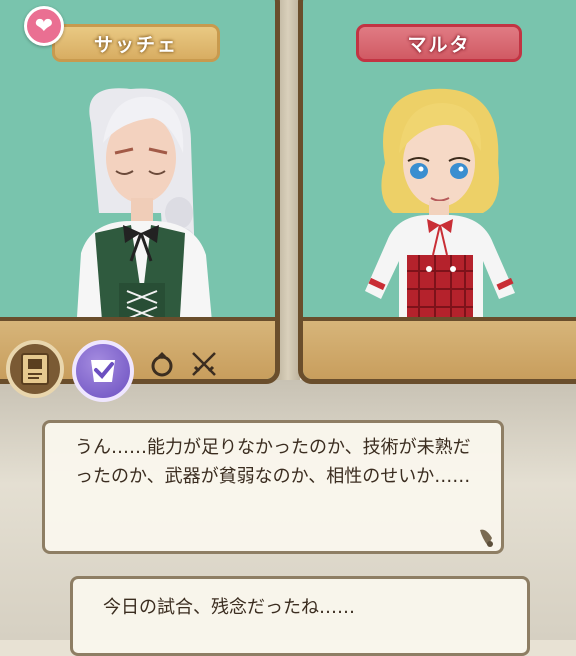  I want to click on right-character-name-tag: マルタ, so click(439, 43).